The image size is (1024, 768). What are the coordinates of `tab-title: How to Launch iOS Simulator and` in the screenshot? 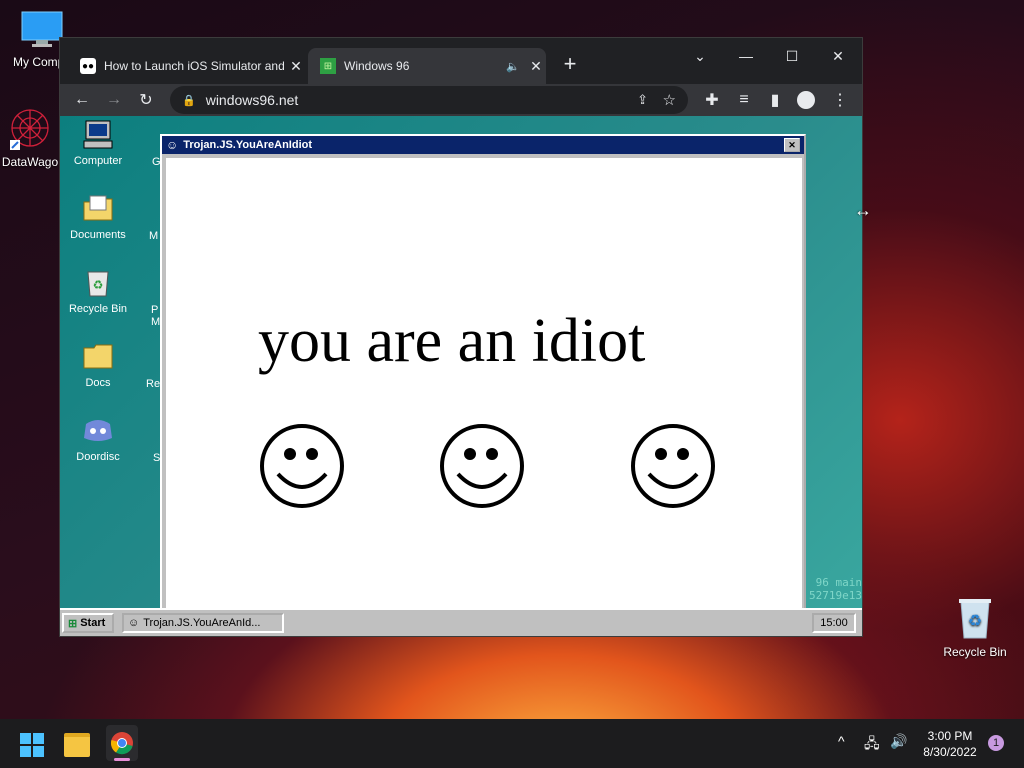 It's located at (194, 66).